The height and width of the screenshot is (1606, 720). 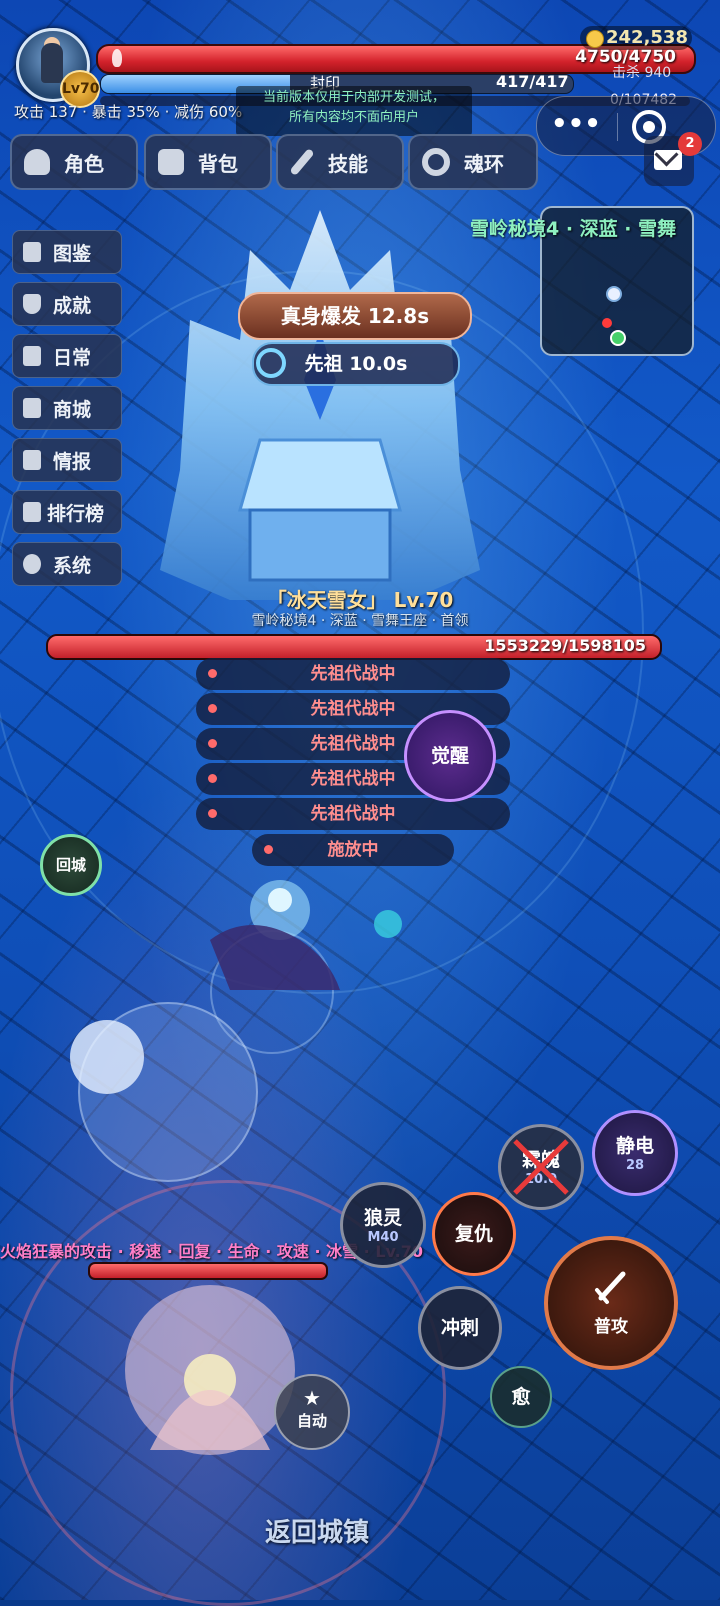 What do you see at coordinates (611, 1327) in the screenshot?
I see `skill-label: 普攻` at bounding box center [611, 1327].